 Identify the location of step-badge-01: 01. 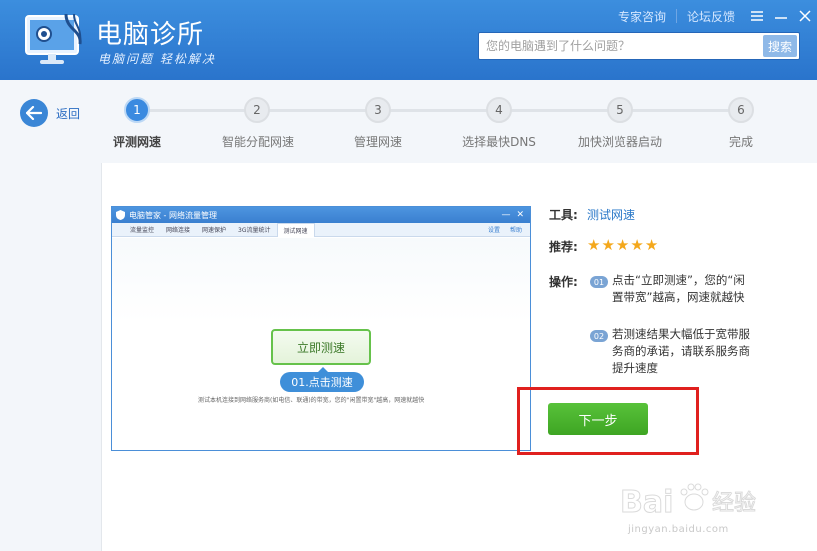
(599, 282).